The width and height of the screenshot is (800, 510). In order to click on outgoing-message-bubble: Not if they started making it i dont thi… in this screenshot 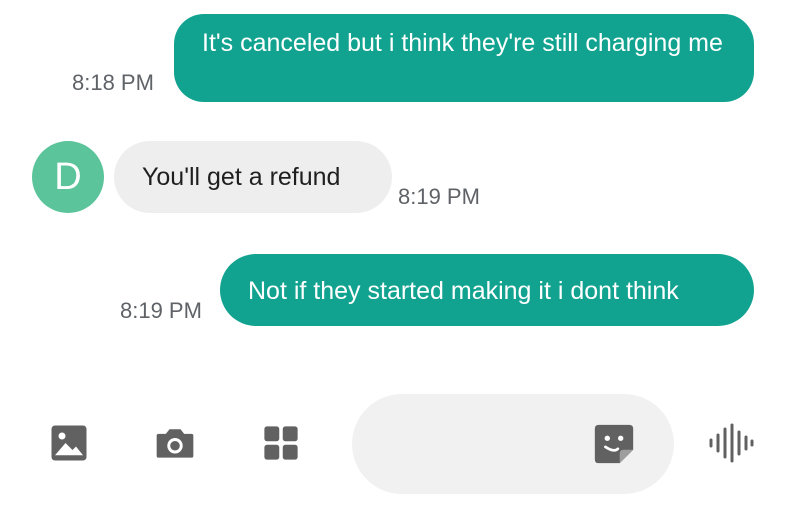, I will do `click(487, 290)`.